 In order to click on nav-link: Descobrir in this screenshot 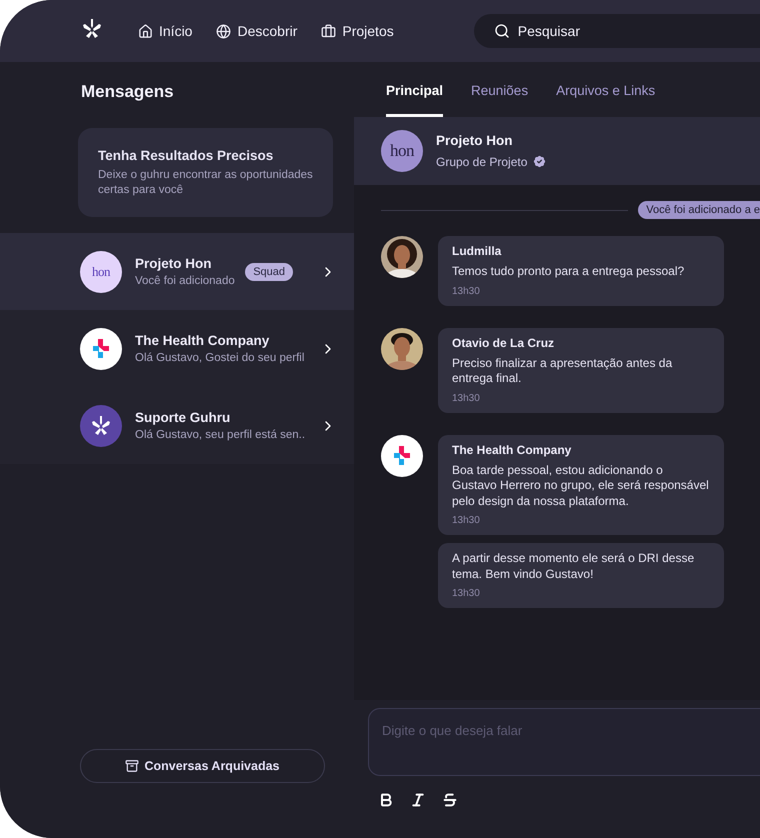, I will do `click(257, 31)`.